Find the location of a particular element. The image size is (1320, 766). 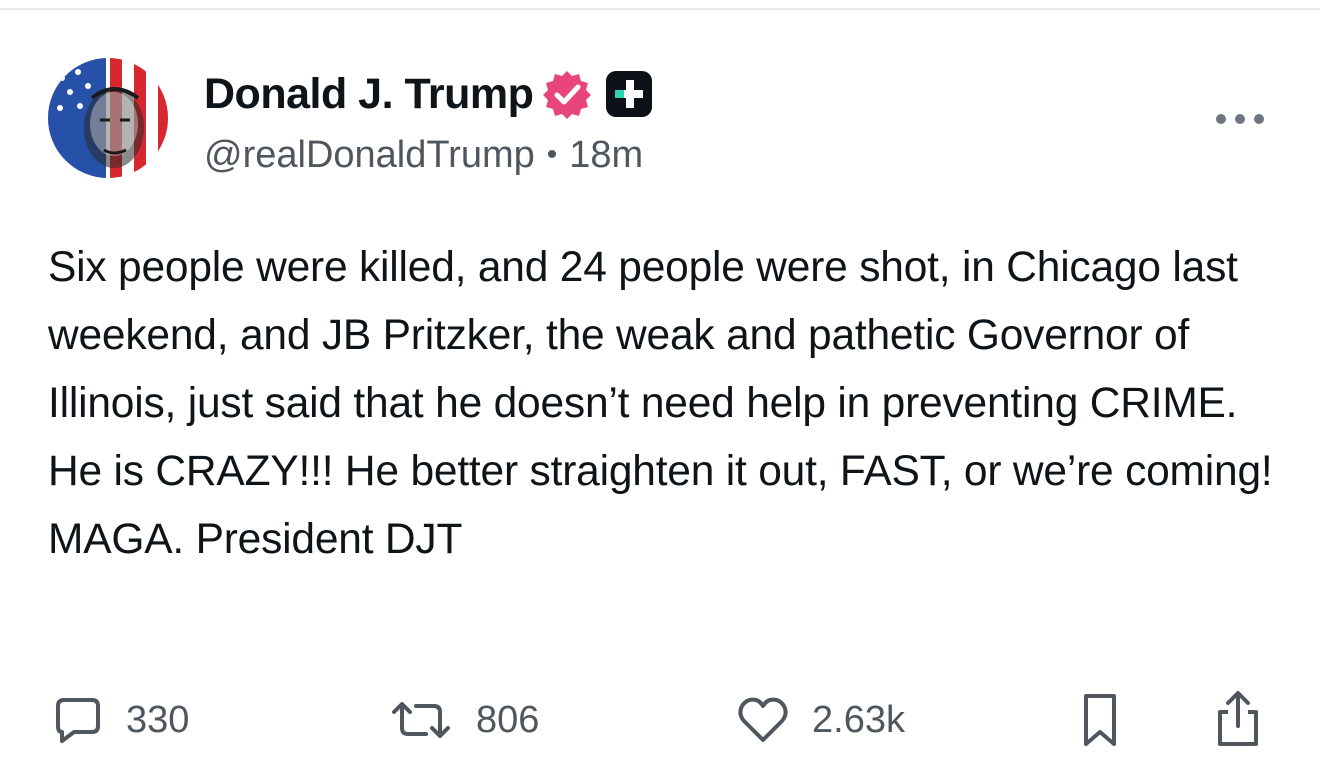

like-count: 2.63k is located at coordinates (858, 719).